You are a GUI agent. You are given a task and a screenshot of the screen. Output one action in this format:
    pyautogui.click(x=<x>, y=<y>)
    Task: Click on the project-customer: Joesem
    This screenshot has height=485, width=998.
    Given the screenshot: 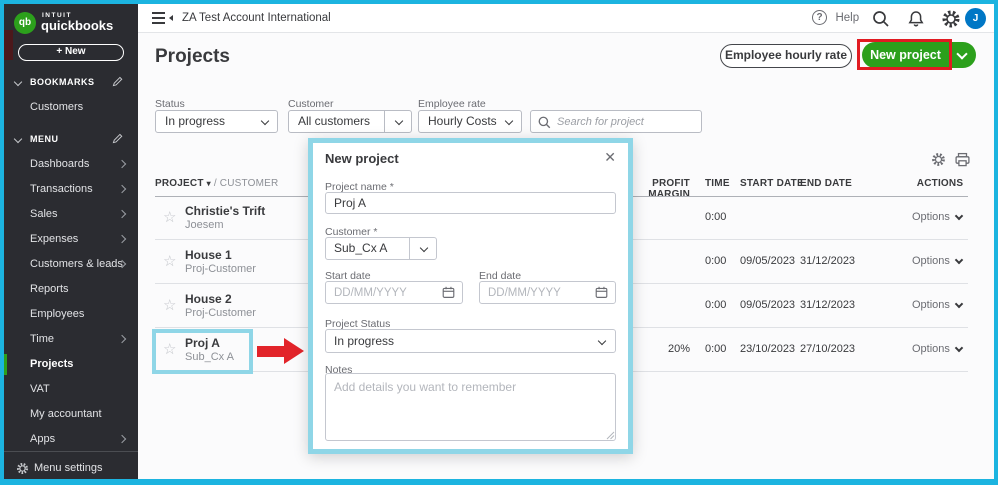 What is the action you would take?
    pyautogui.click(x=204, y=225)
    